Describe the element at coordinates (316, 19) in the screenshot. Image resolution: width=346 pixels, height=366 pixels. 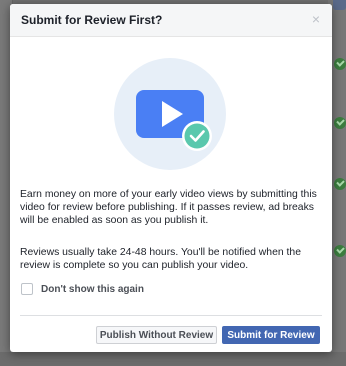
I see `close-icon: ×` at that location.